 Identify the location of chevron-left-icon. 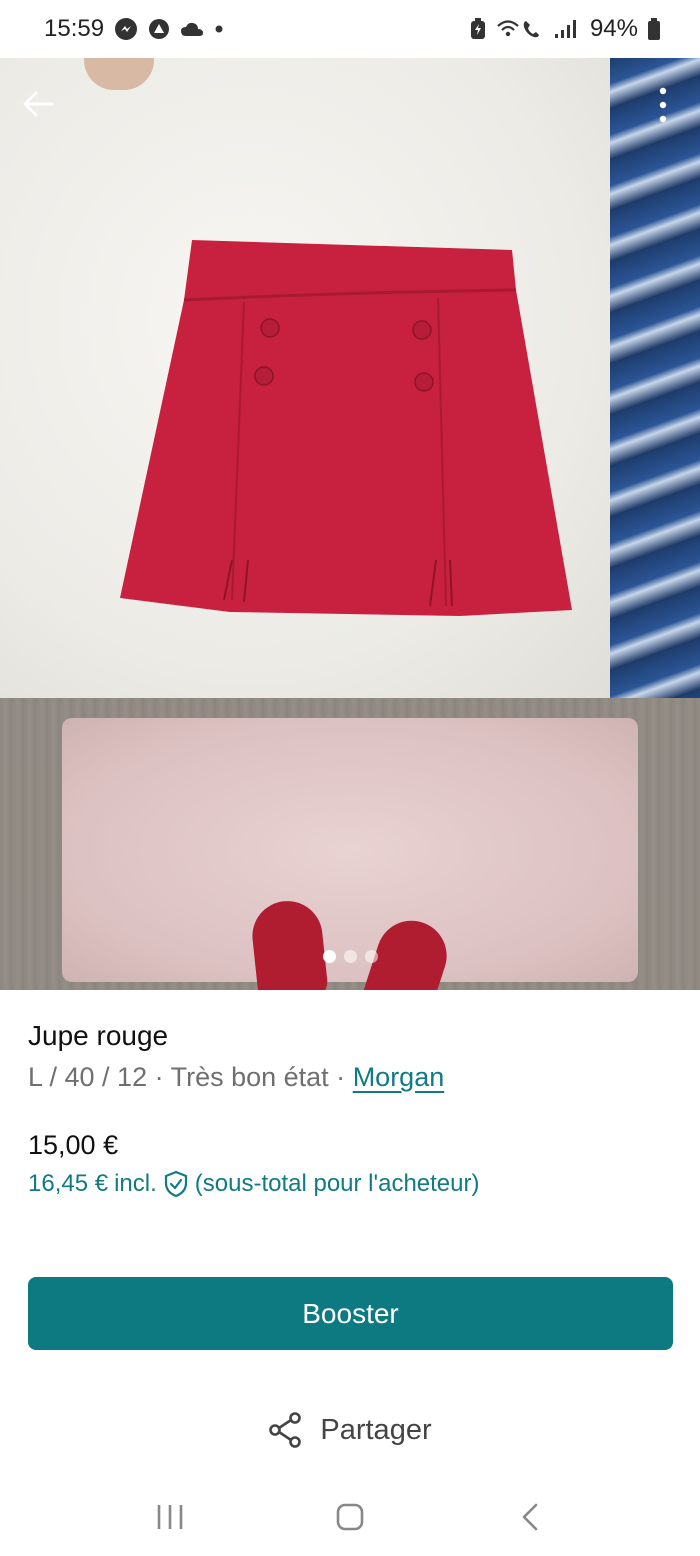
(530, 1517).